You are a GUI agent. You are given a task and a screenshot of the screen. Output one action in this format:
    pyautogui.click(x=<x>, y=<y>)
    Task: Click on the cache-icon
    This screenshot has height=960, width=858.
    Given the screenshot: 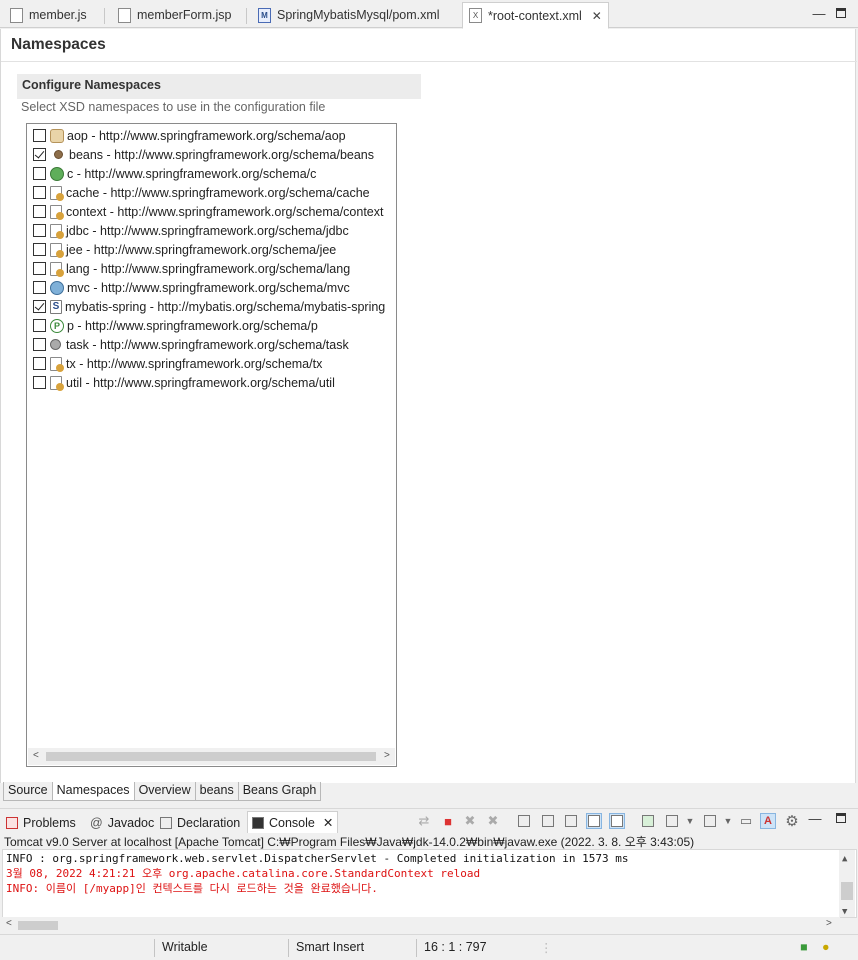 What is the action you would take?
    pyautogui.click(x=57, y=193)
    